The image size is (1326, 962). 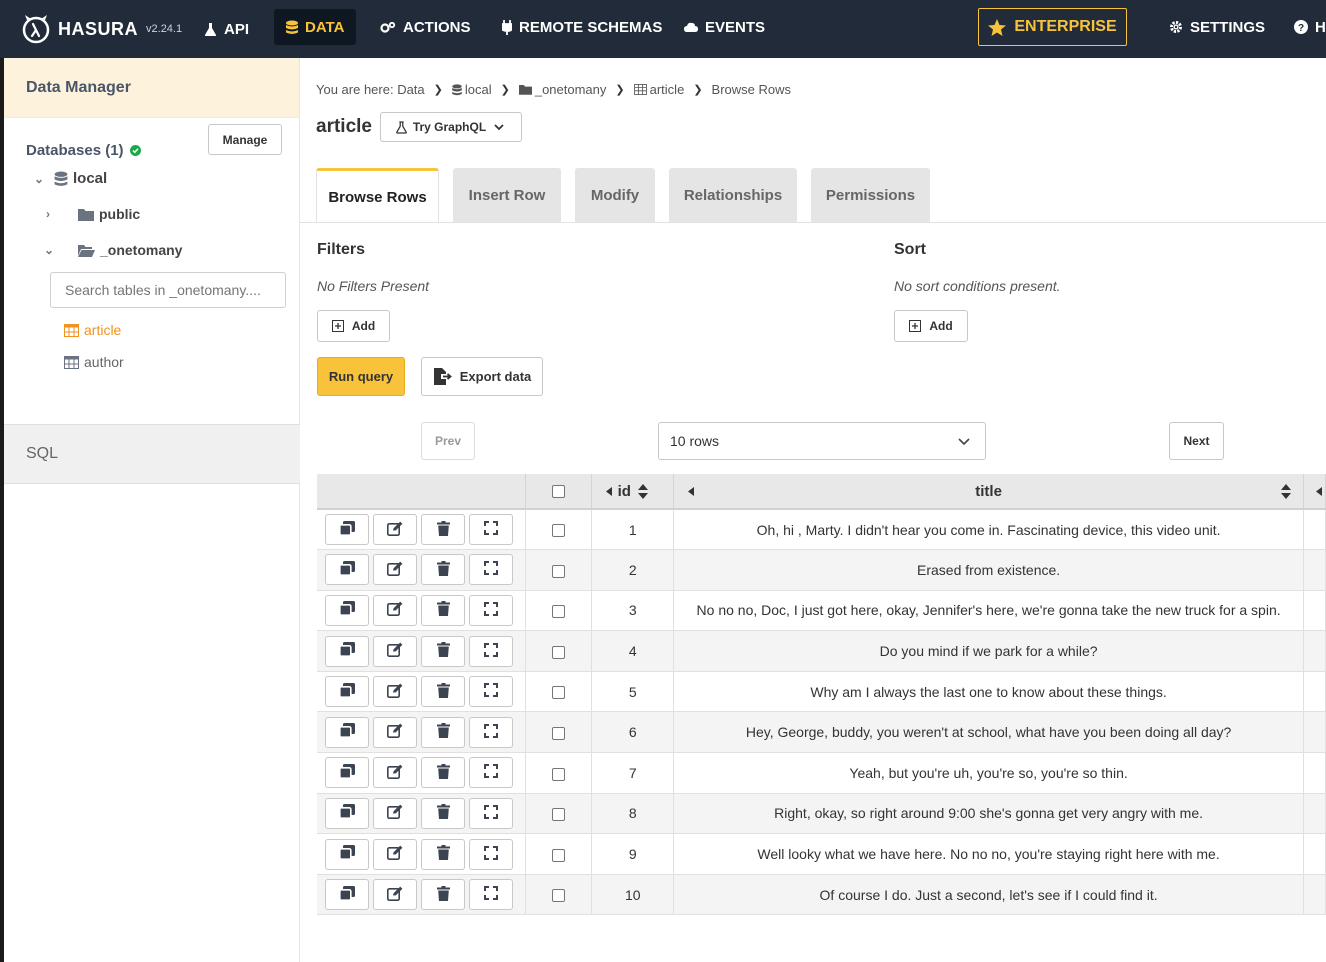 What do you see at coordinates (353, 326) in the screenshot?
I see `add-filter-button: Add` at bounding box center [353, 326].